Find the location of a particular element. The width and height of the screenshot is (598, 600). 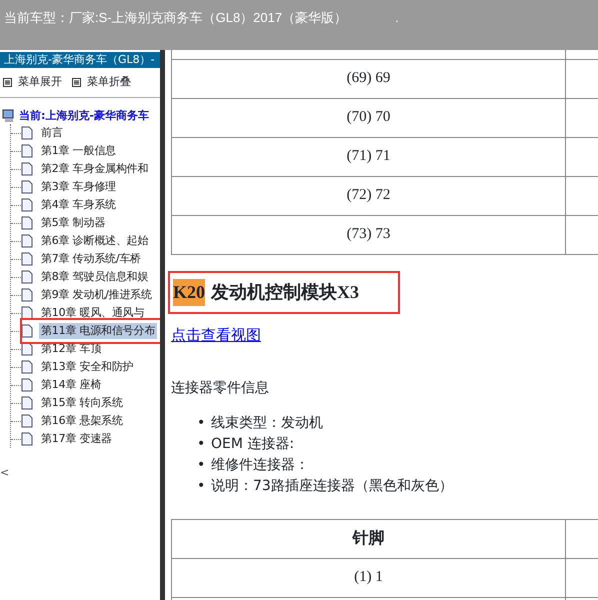

table-cell: (72) 72 is located at coordinates (369, 195).